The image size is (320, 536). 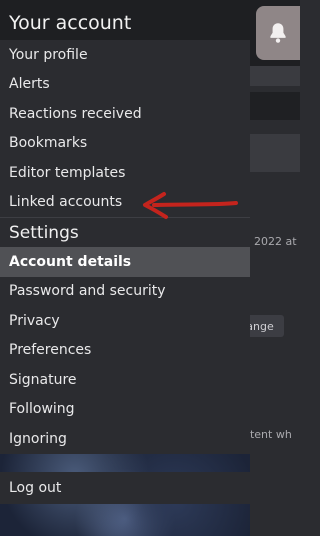 I want to click on background-strip, so click(x=275, y=493).